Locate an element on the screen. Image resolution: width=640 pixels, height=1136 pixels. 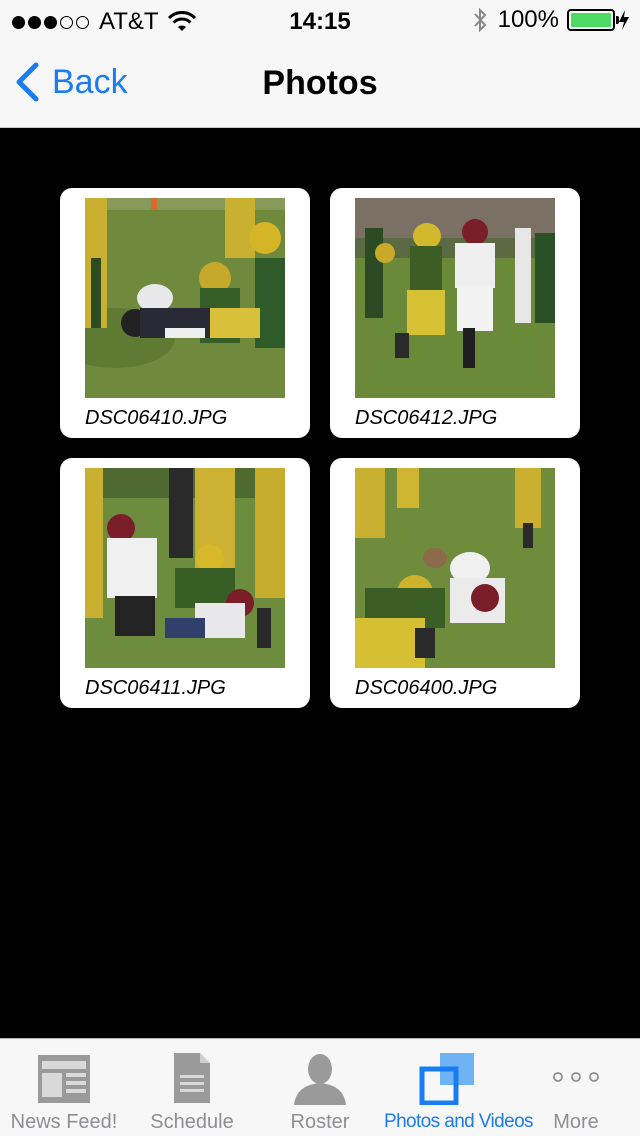
tab-news-feed: News Feed! is located at coordinates (64, 1087).